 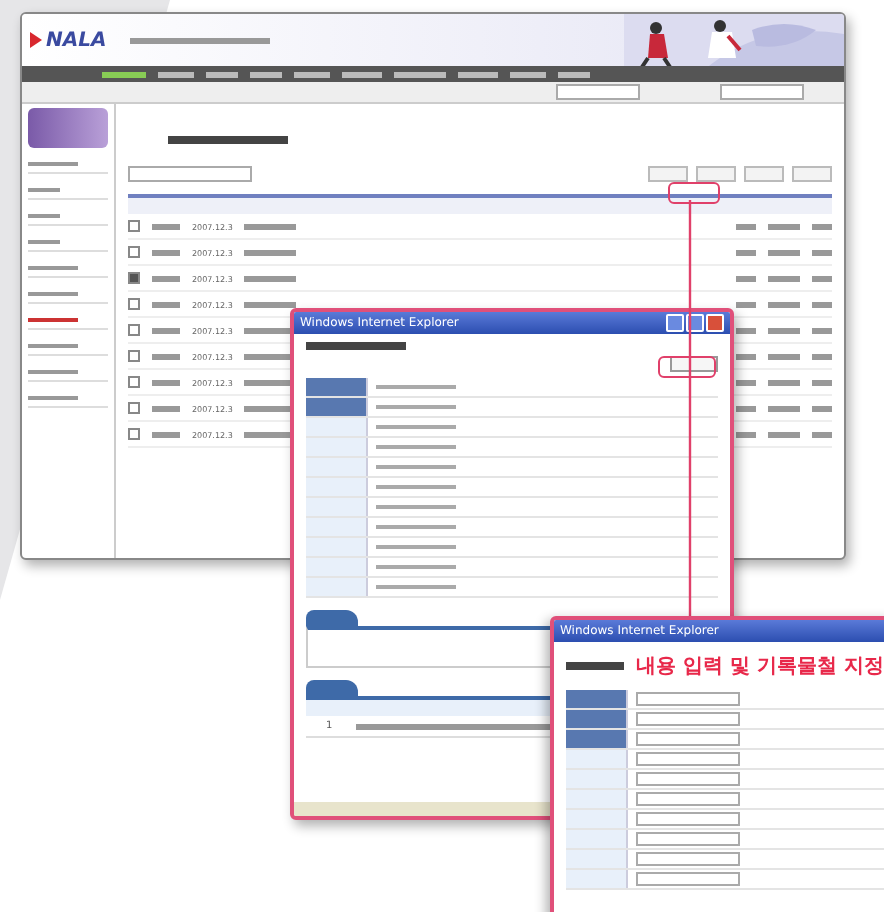 What do you see at coordinates (760, 667) in the screenshot?
I see `annotation: 내용 입력 및 기록물철 지정` at bounding box center [760, 667].